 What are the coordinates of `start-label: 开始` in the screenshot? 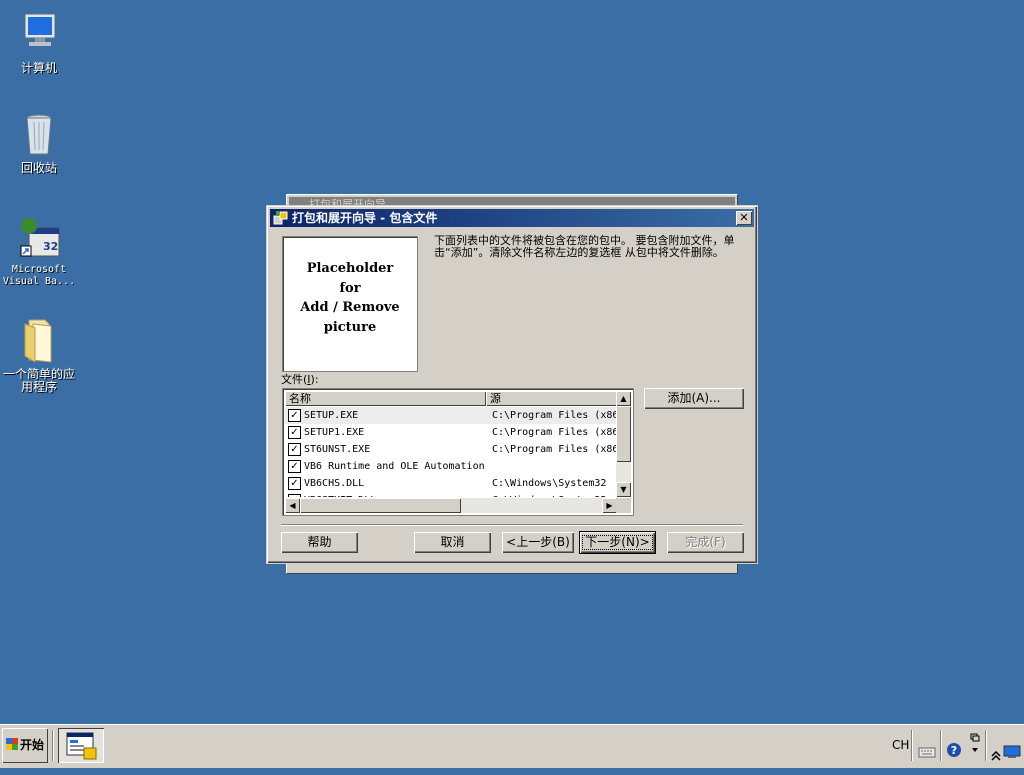 It's located at (32, 745).